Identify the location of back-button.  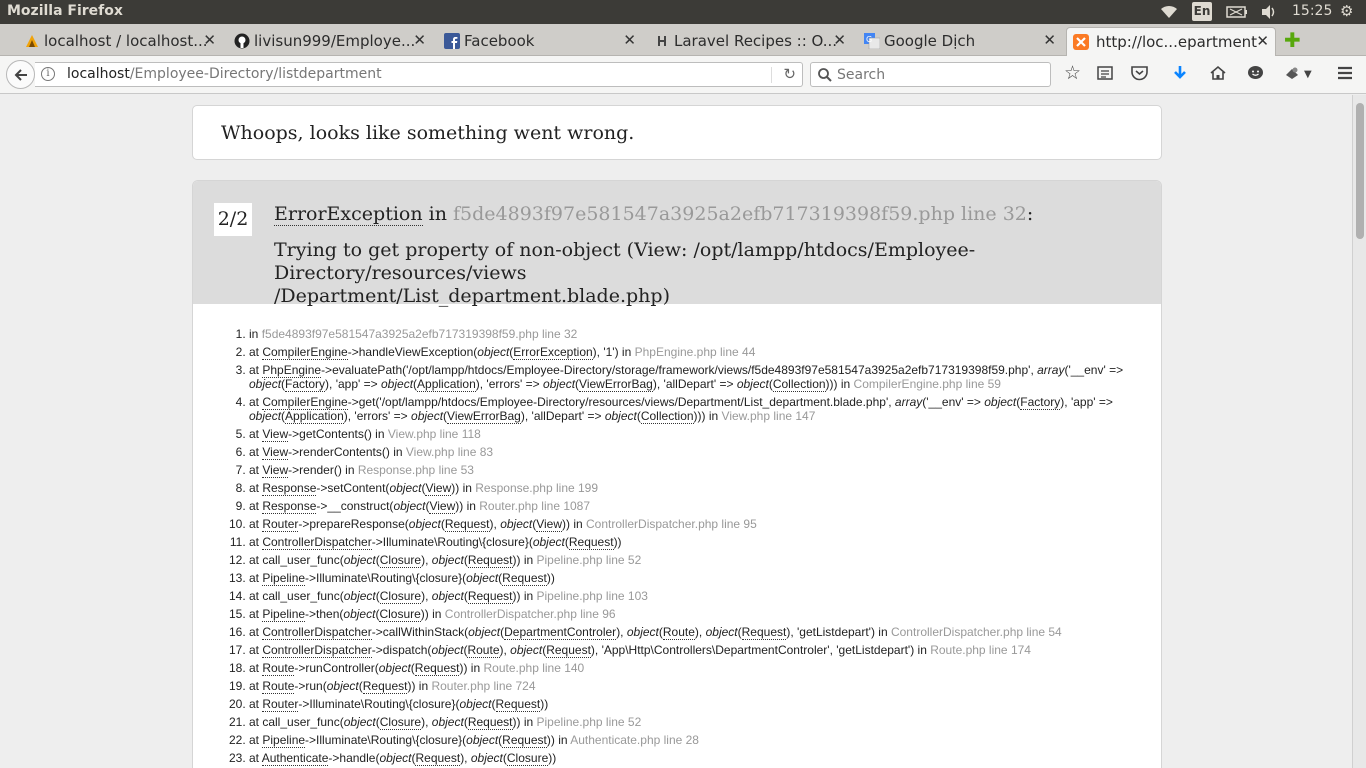
(20, 74).